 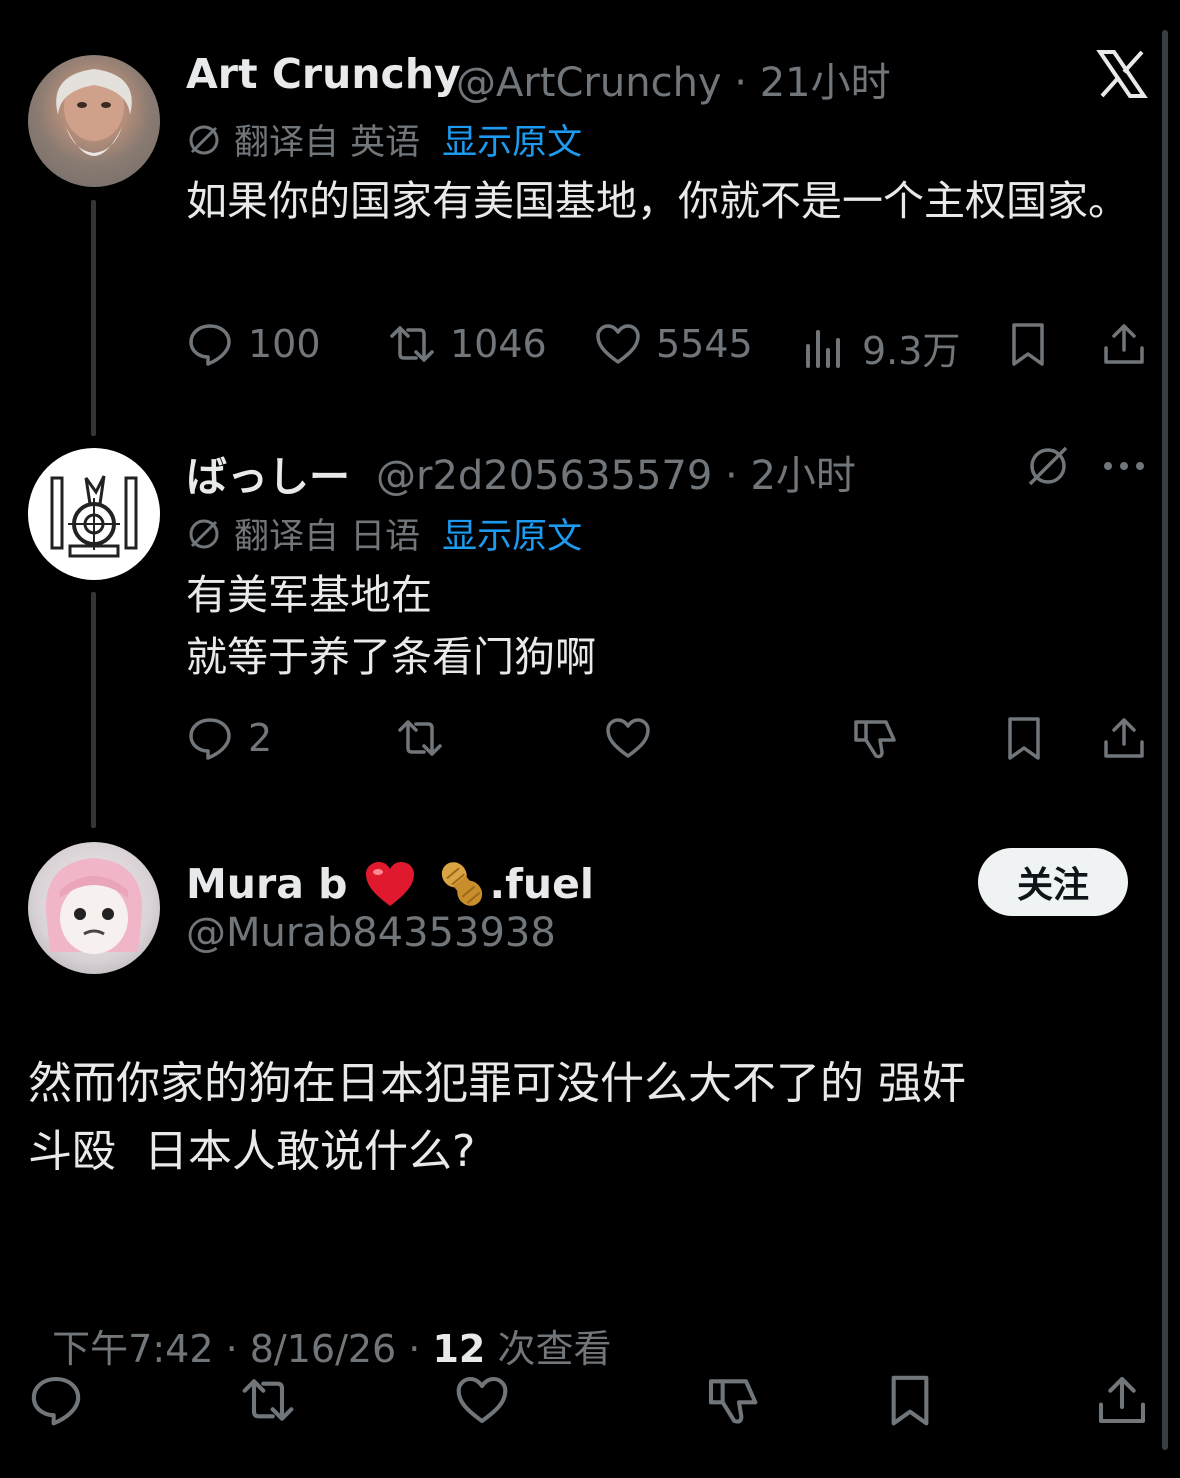 I want to click on tweet1-like-button: 5545, so click(x=673, y=344).